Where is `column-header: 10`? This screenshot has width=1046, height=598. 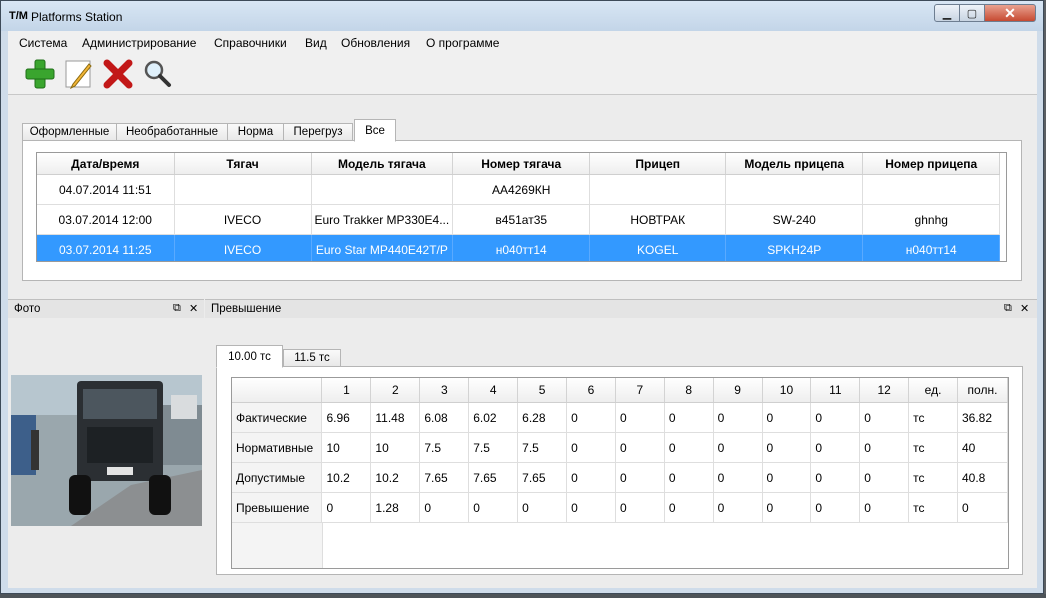 column-header: 10 is located at coordinates (787, 390).